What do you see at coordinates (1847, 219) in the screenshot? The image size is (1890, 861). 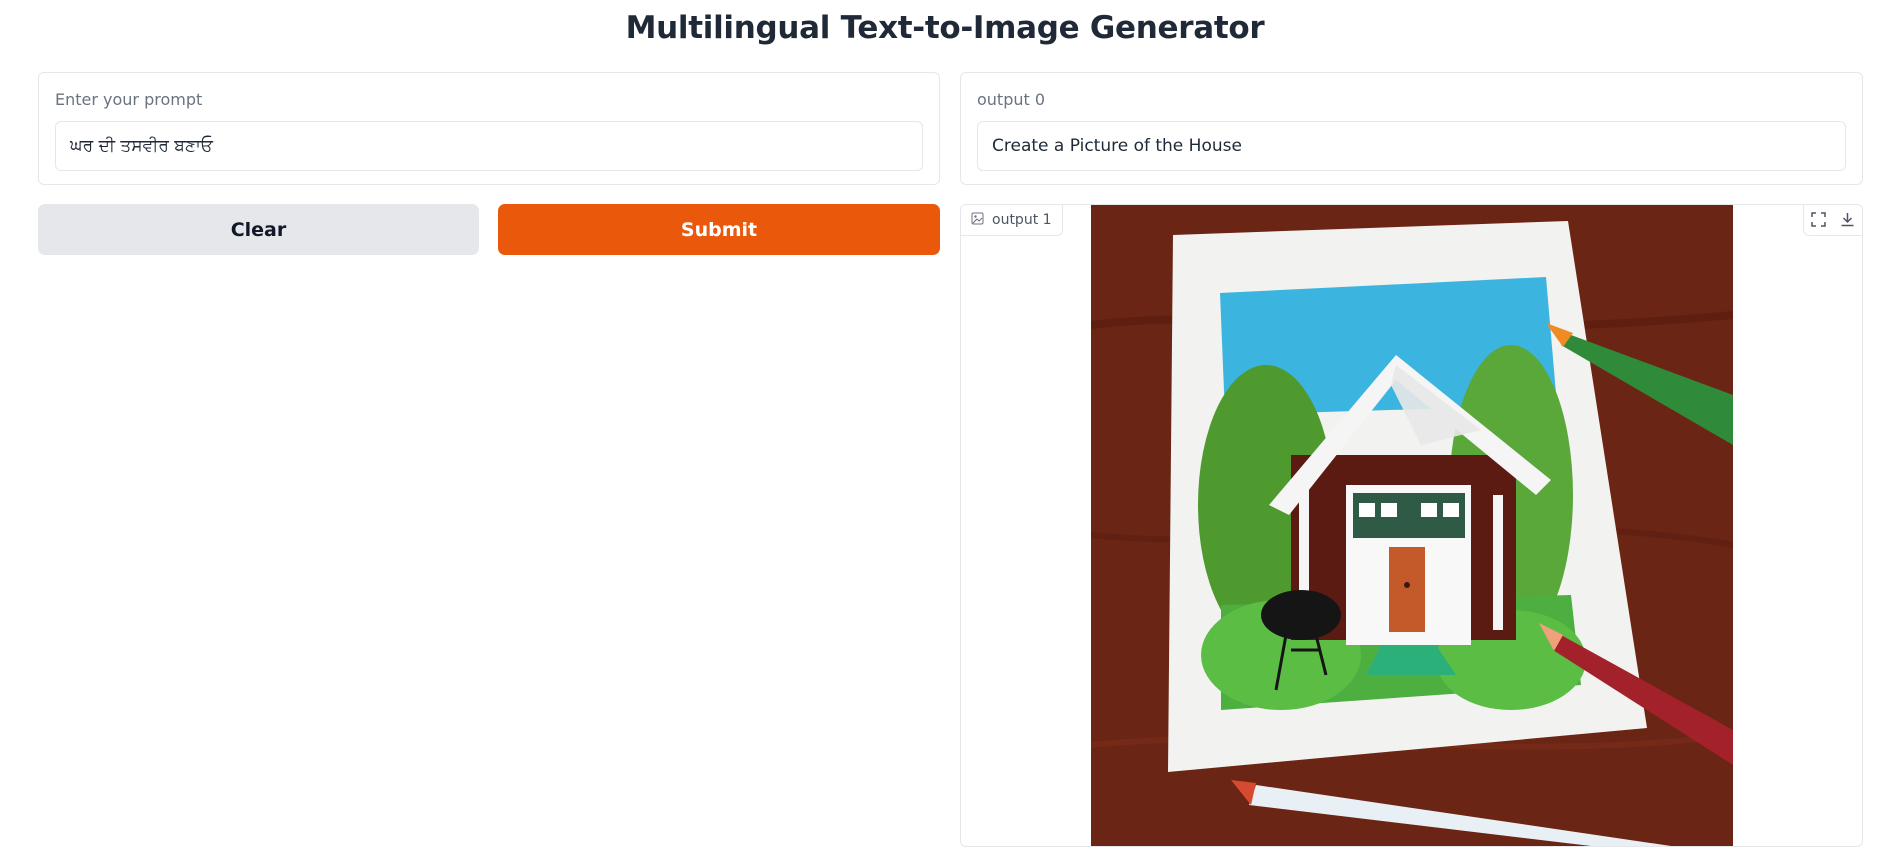 I see `download-icon` at bounding box center [1847, 219].